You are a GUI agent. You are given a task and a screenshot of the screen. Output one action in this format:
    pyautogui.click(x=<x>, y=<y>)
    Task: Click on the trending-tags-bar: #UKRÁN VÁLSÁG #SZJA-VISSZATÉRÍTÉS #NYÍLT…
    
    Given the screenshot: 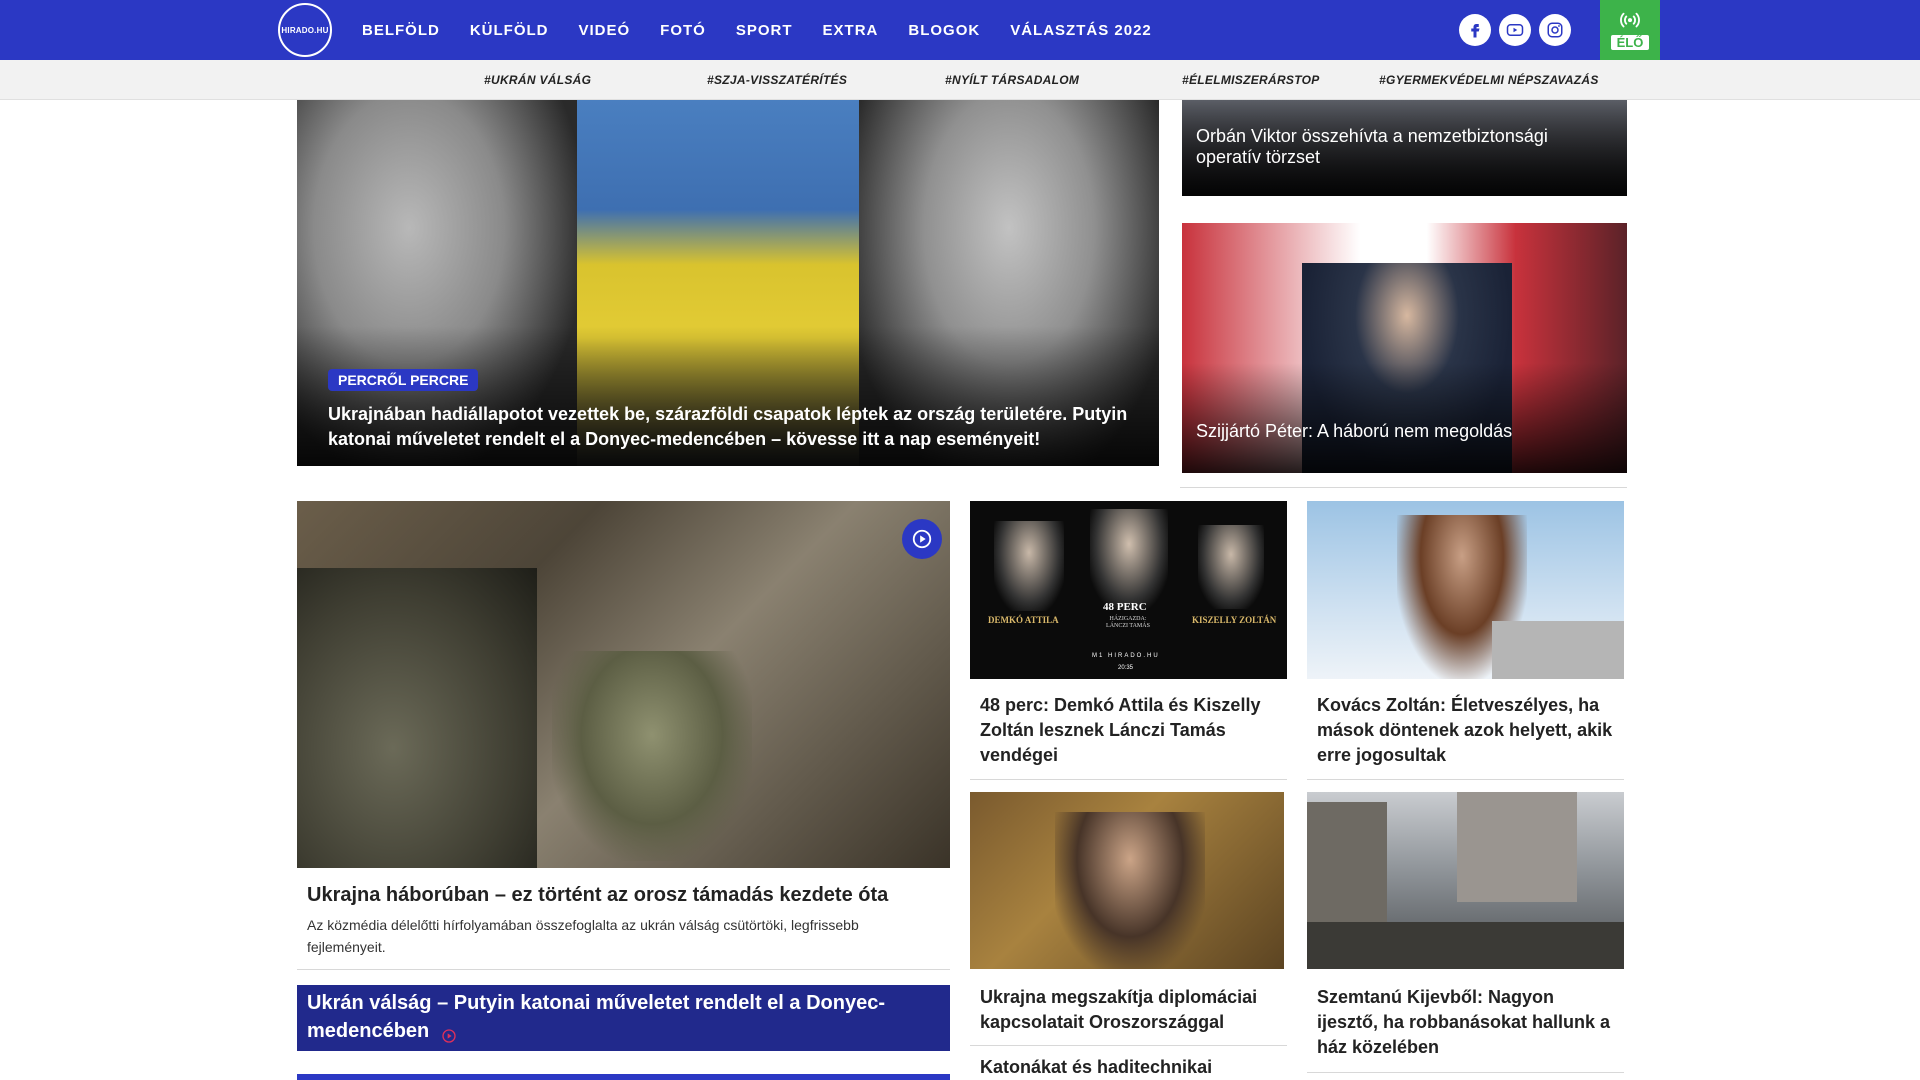 What is the action you would take?
    pyautogui.click(x=960, y=80)
    